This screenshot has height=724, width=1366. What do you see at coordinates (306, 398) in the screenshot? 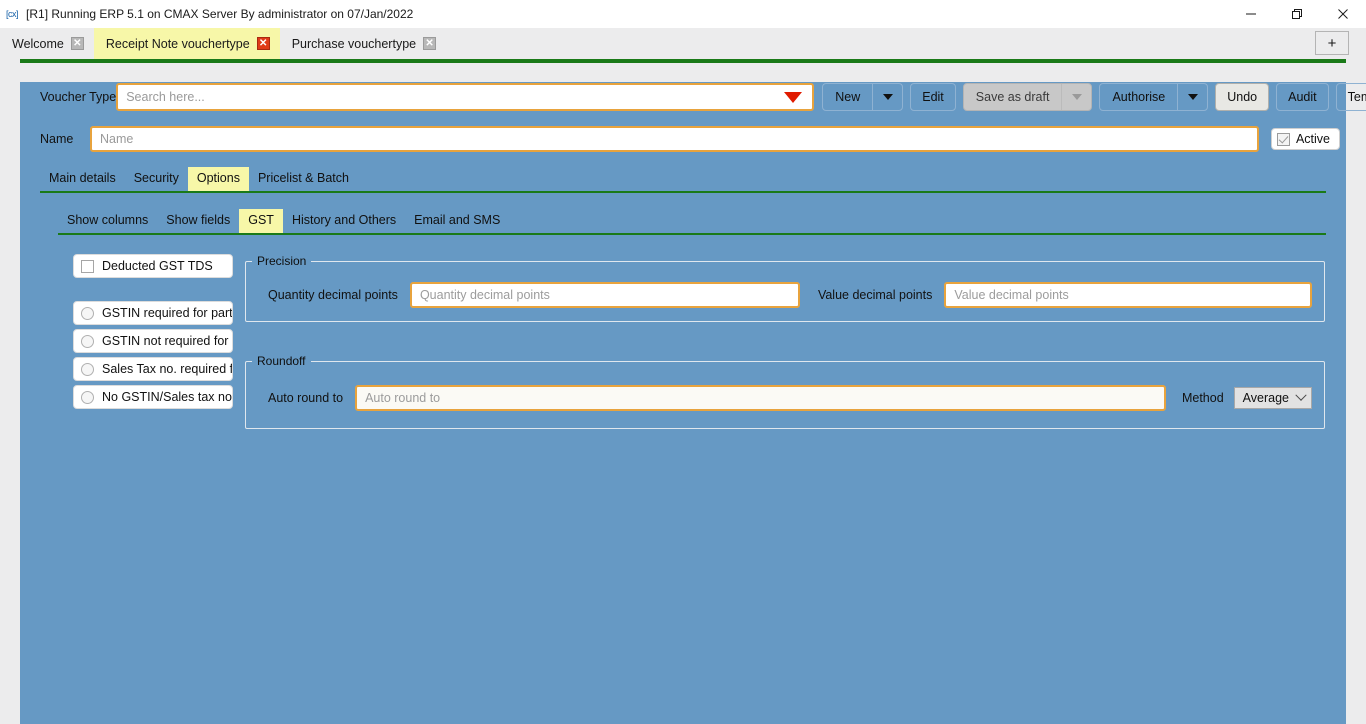
I see `auto-round-to-label: Auto round to` at bounding box center [306, 398].